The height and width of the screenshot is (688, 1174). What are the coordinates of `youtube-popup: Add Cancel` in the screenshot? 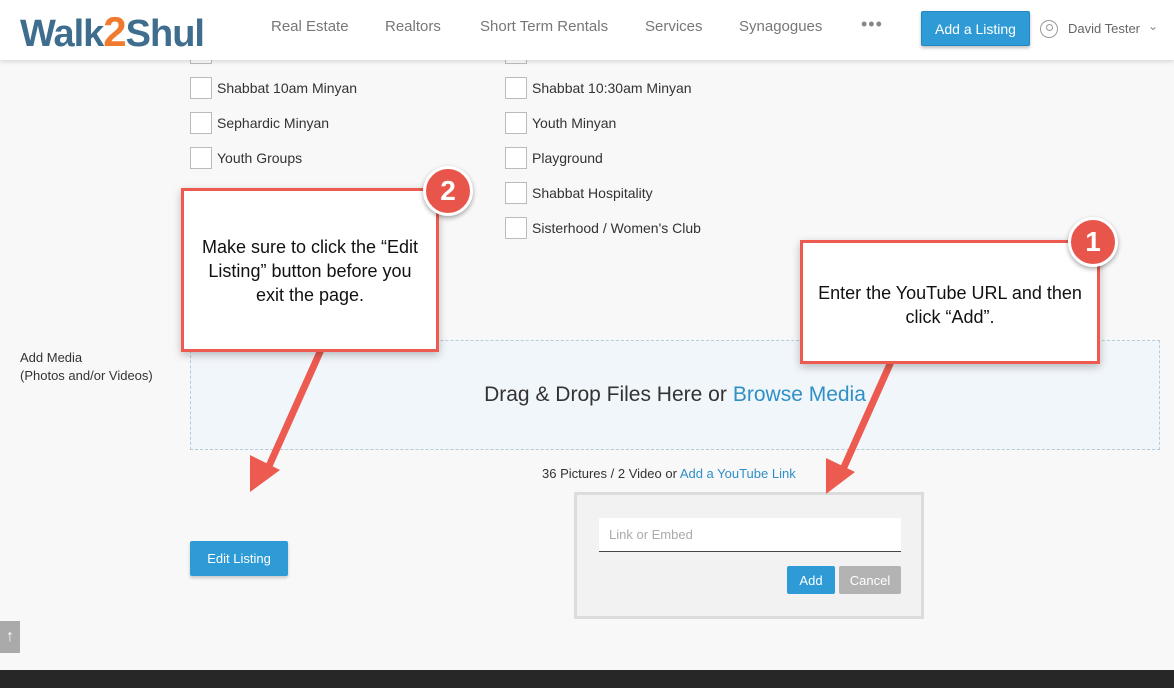 It's located at (749, 555).